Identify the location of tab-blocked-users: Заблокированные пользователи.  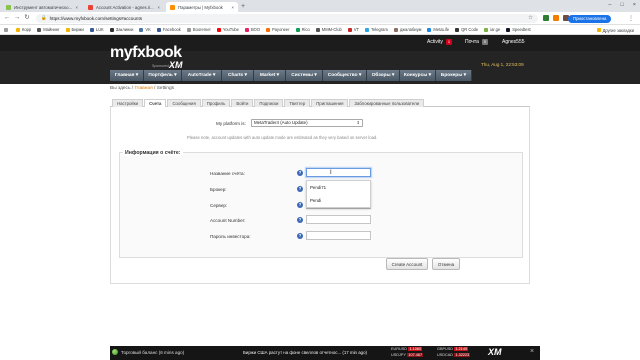
(386, 103).